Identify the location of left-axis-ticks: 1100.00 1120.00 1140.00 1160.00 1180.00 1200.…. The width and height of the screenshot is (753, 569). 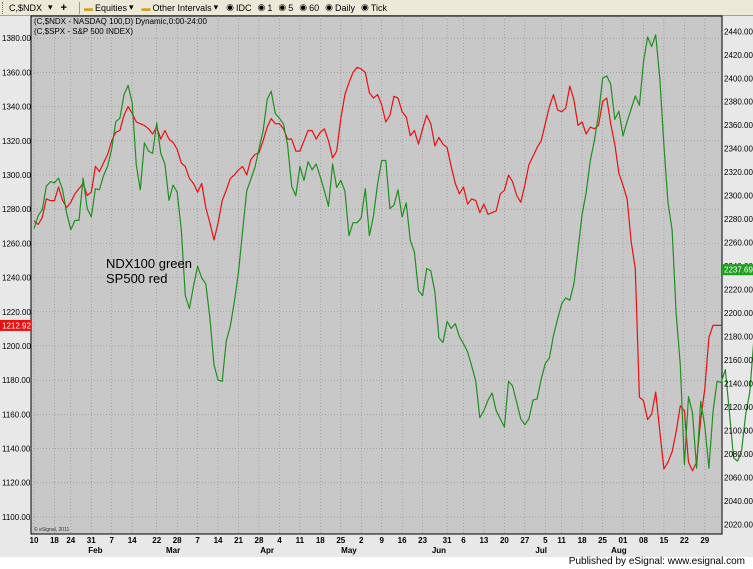
(16, 278).